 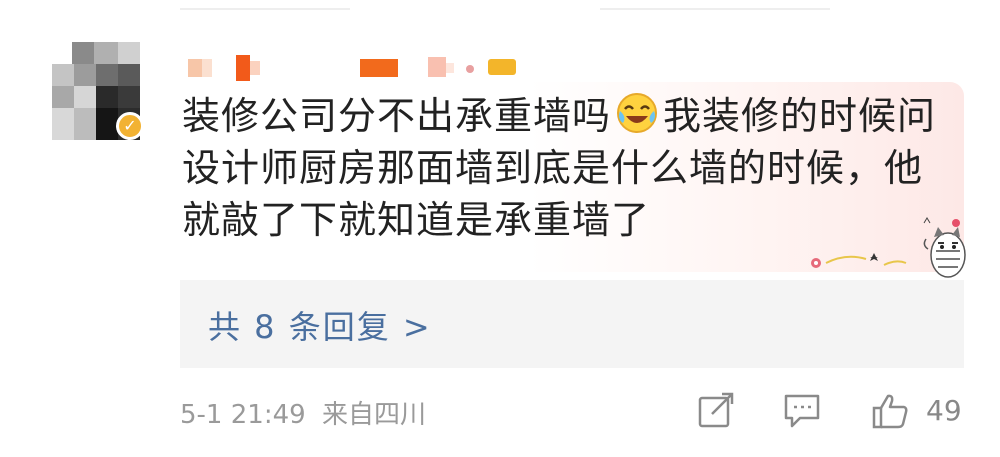 What do you see at coordinates (715, 9) in the screenshot?
I see `divider-top-right` at bounding box center [715, 9].